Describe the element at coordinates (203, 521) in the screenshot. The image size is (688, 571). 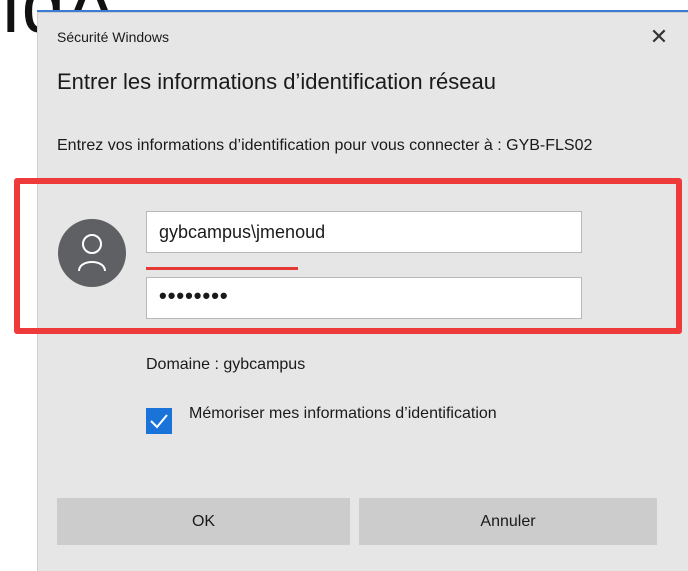
I see `ok-button: OK` at that location.